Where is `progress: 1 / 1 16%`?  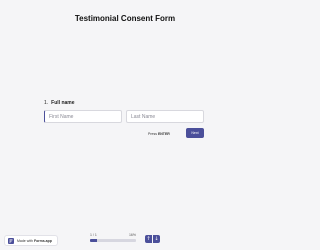 progress: 1 / 1 16% is located at coordinates (113, 237).